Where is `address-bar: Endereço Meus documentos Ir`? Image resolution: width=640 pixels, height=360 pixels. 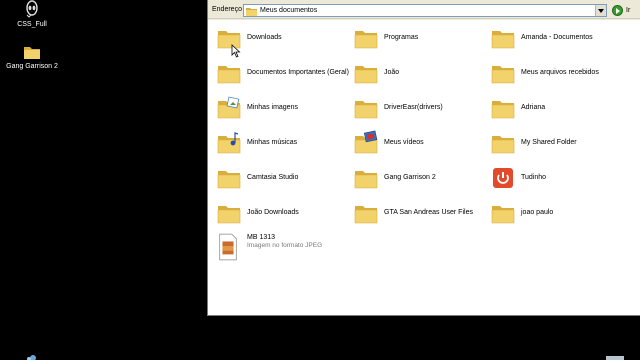 address-bar: Endereço Meus documentos Ir is located at coordinates (424, 10).